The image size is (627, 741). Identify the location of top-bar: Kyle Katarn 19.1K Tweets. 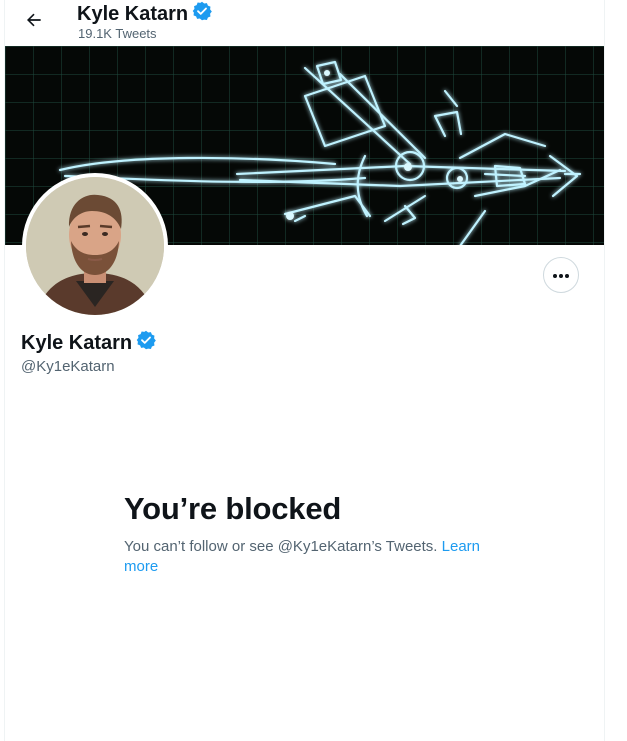
(304, 22).